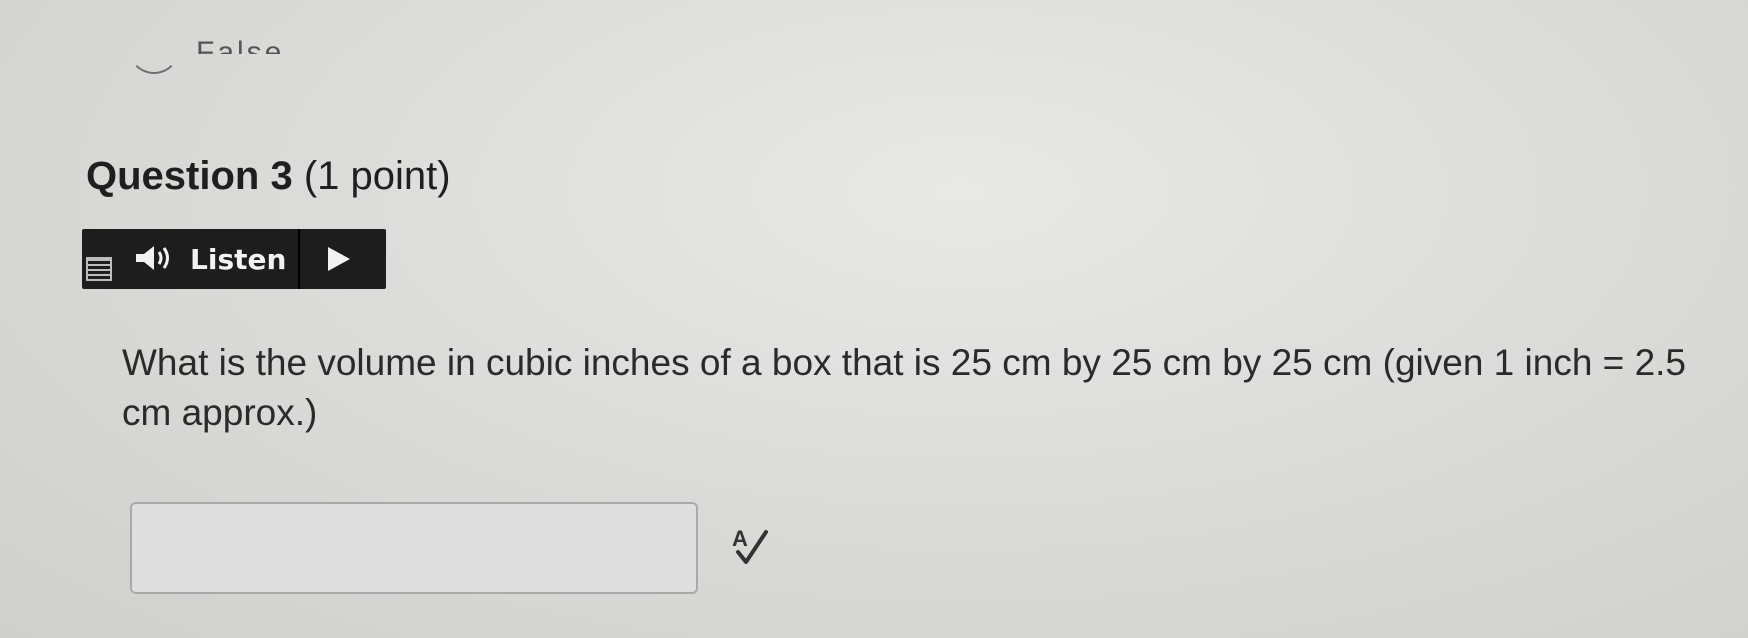  Describe the element at coordinates (154, 48) in the screenshot. I see `previous-option-radio` at that location.